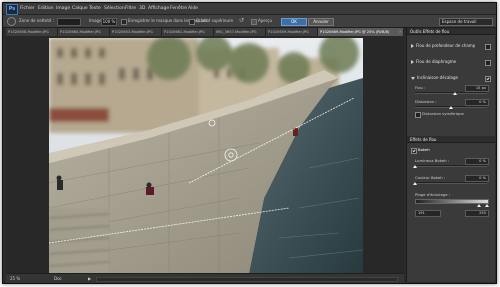 This screenshot has width=500, height=287. What do you see at coordinates (355, 32) in the screenshot?
I see `tab-label: P1020669-Modifier.JPG @ 25% (RVB/8)` at bounding box center [355, 32].